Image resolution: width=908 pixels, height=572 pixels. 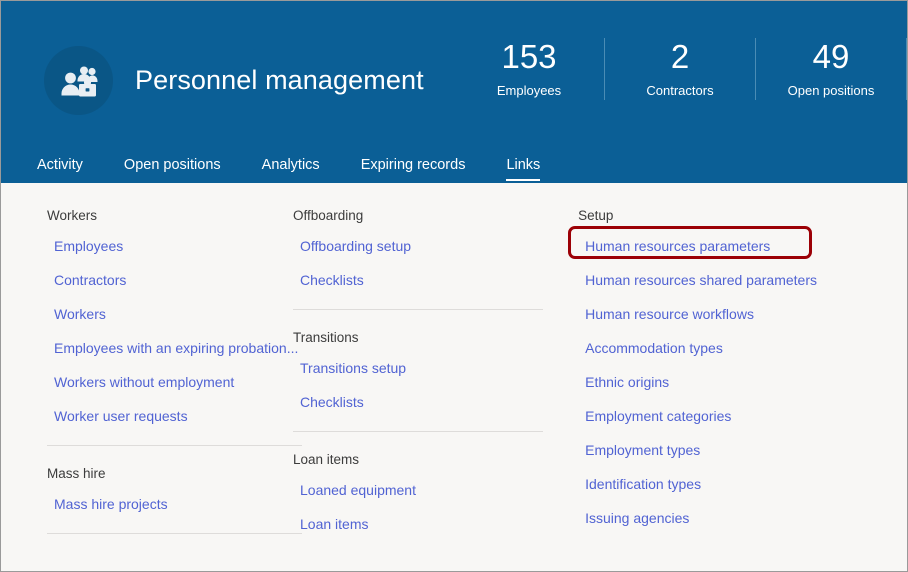 What do you see at coordinates (291, 169) in the screenshot?
I see `tab-analytics: Analytics` at bounding box center [291, 169].